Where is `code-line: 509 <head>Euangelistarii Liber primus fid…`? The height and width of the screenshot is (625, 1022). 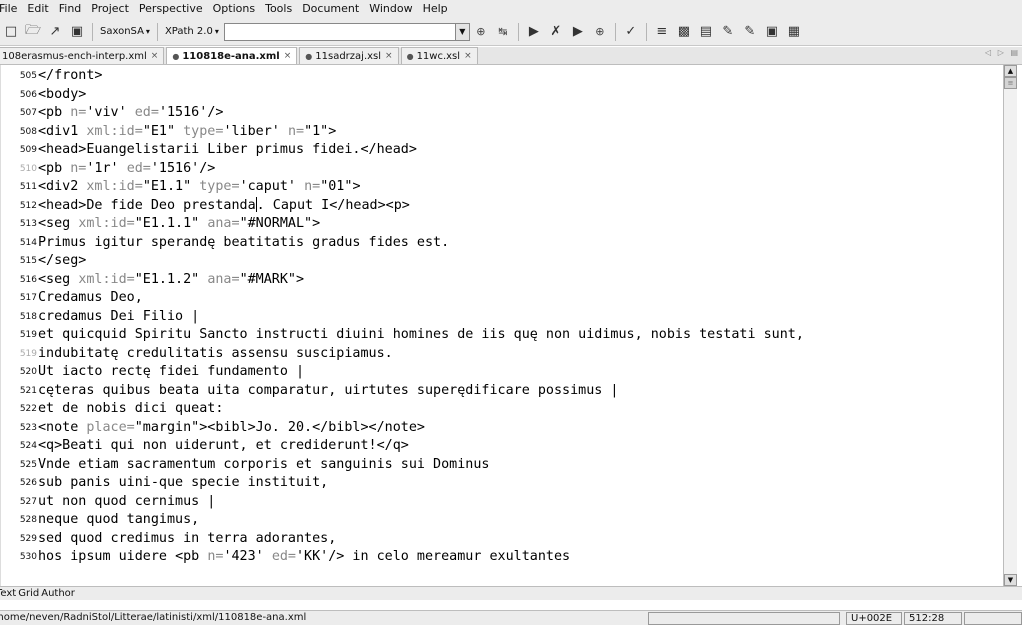
code-line: 509 <head>Euangelistarii Liber primus fid… is located at coordinates (502, 150).